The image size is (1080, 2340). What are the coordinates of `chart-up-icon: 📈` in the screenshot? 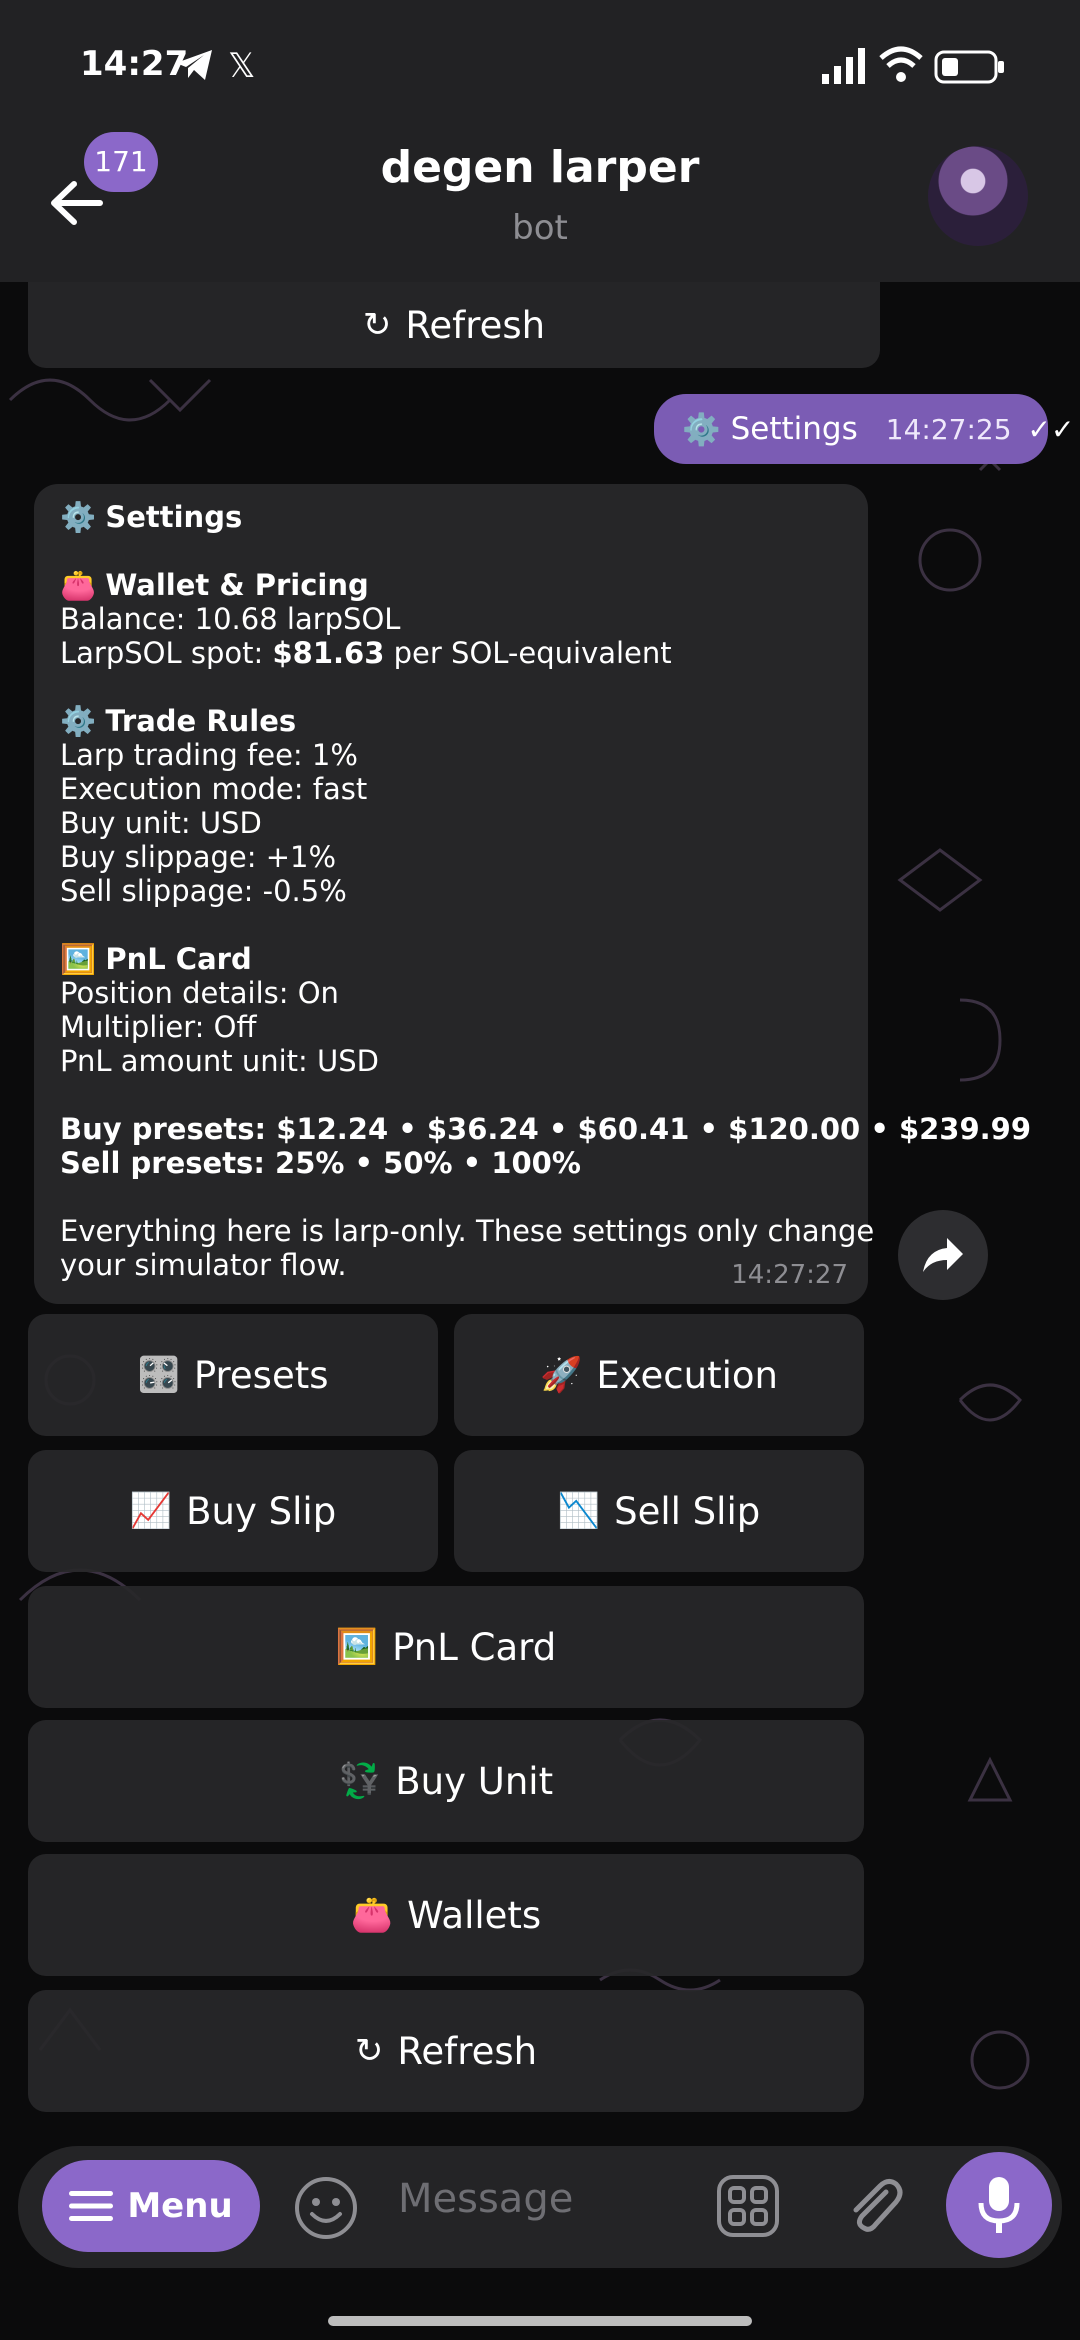 It's located at (151, 1511).